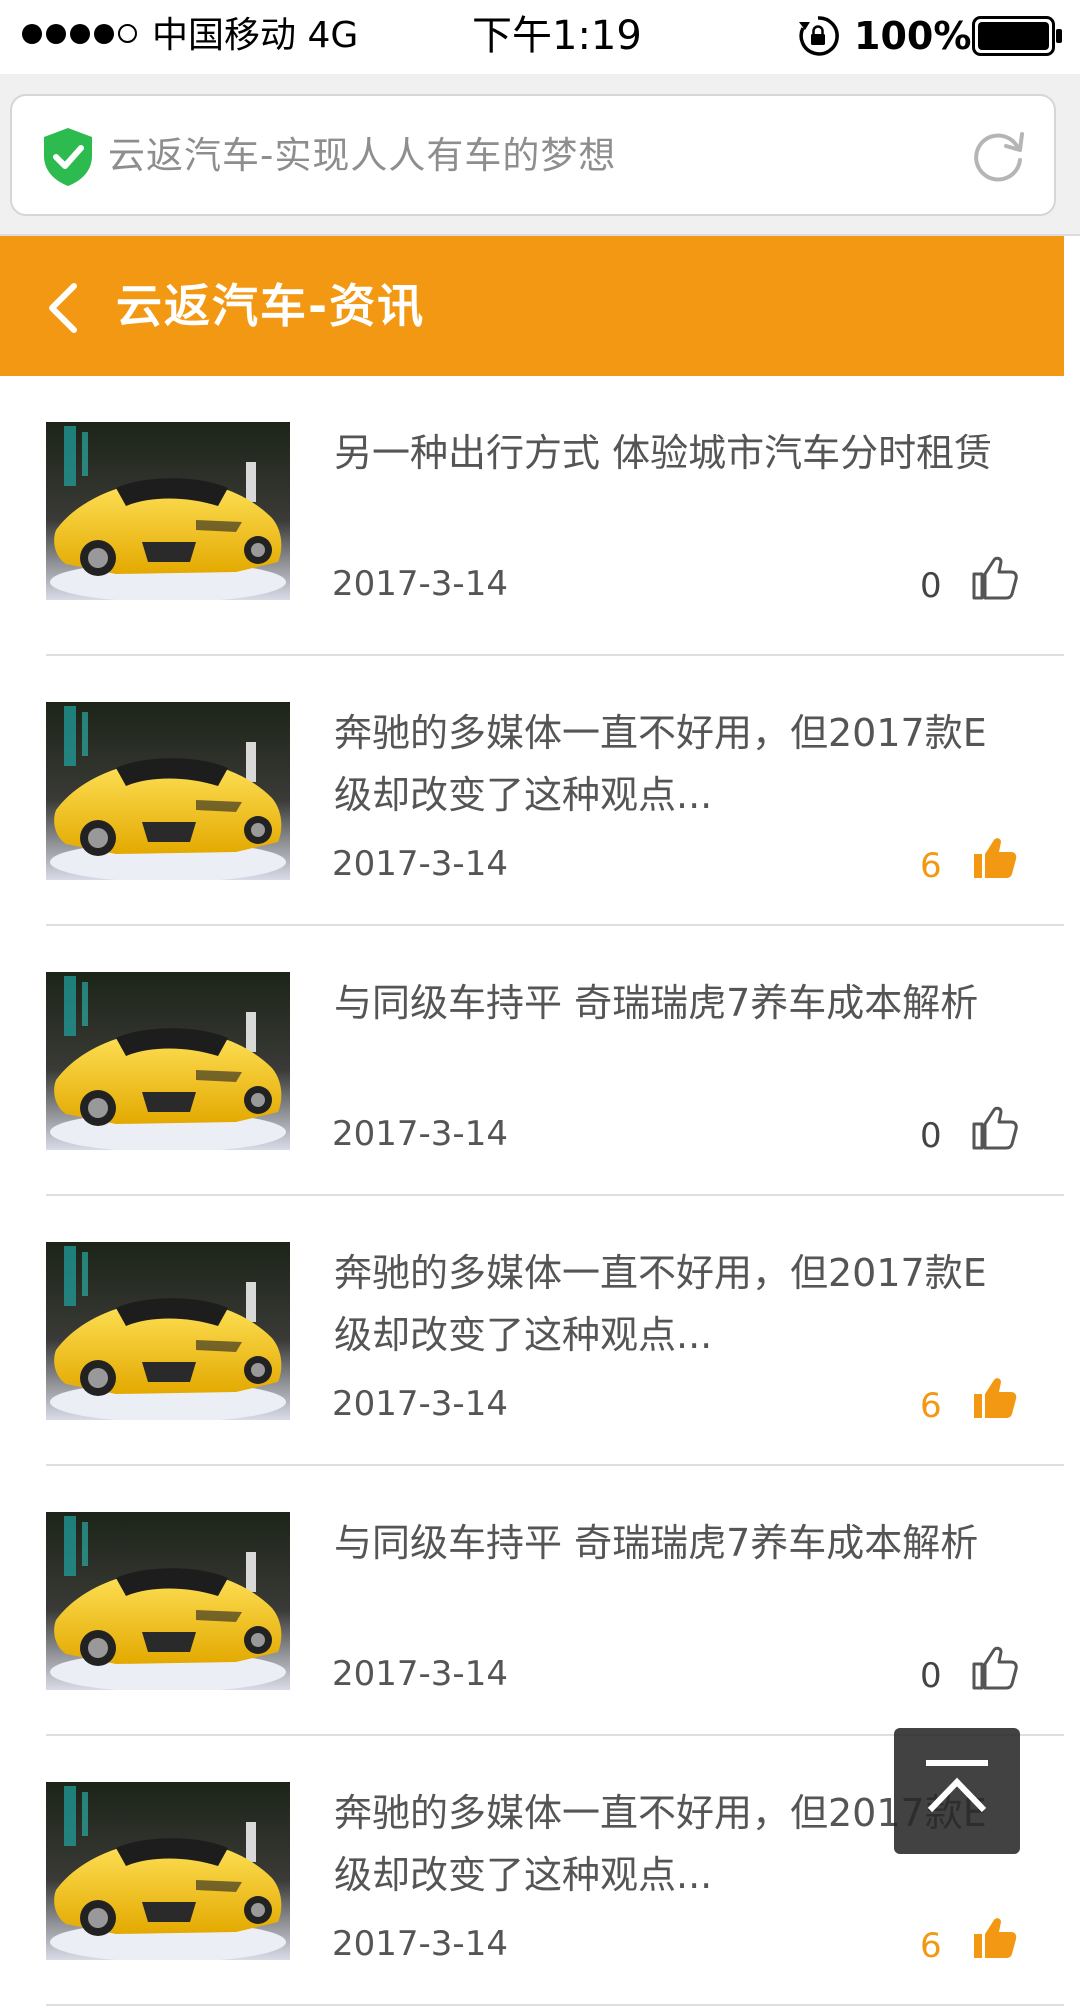 This screenshot has width=1080, height=2006. I want to click on shield-check-icon, so click(68, 157).